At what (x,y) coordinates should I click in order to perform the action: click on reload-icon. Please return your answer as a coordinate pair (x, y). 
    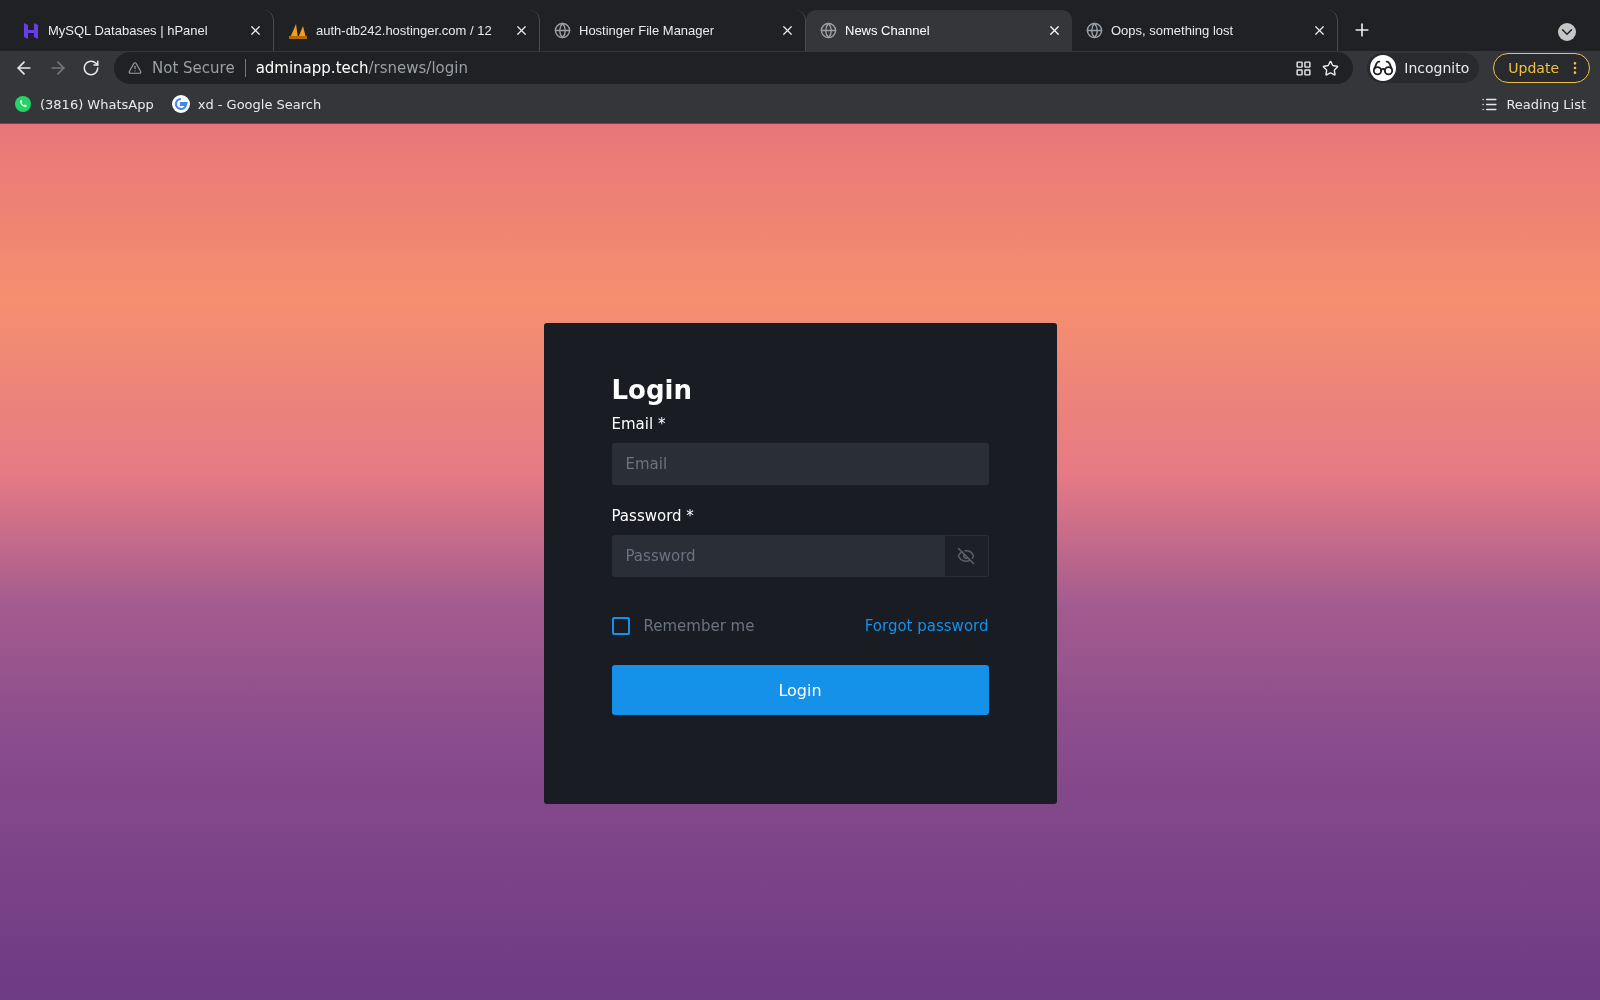
    Looking at the image, I should click on (91, 68).